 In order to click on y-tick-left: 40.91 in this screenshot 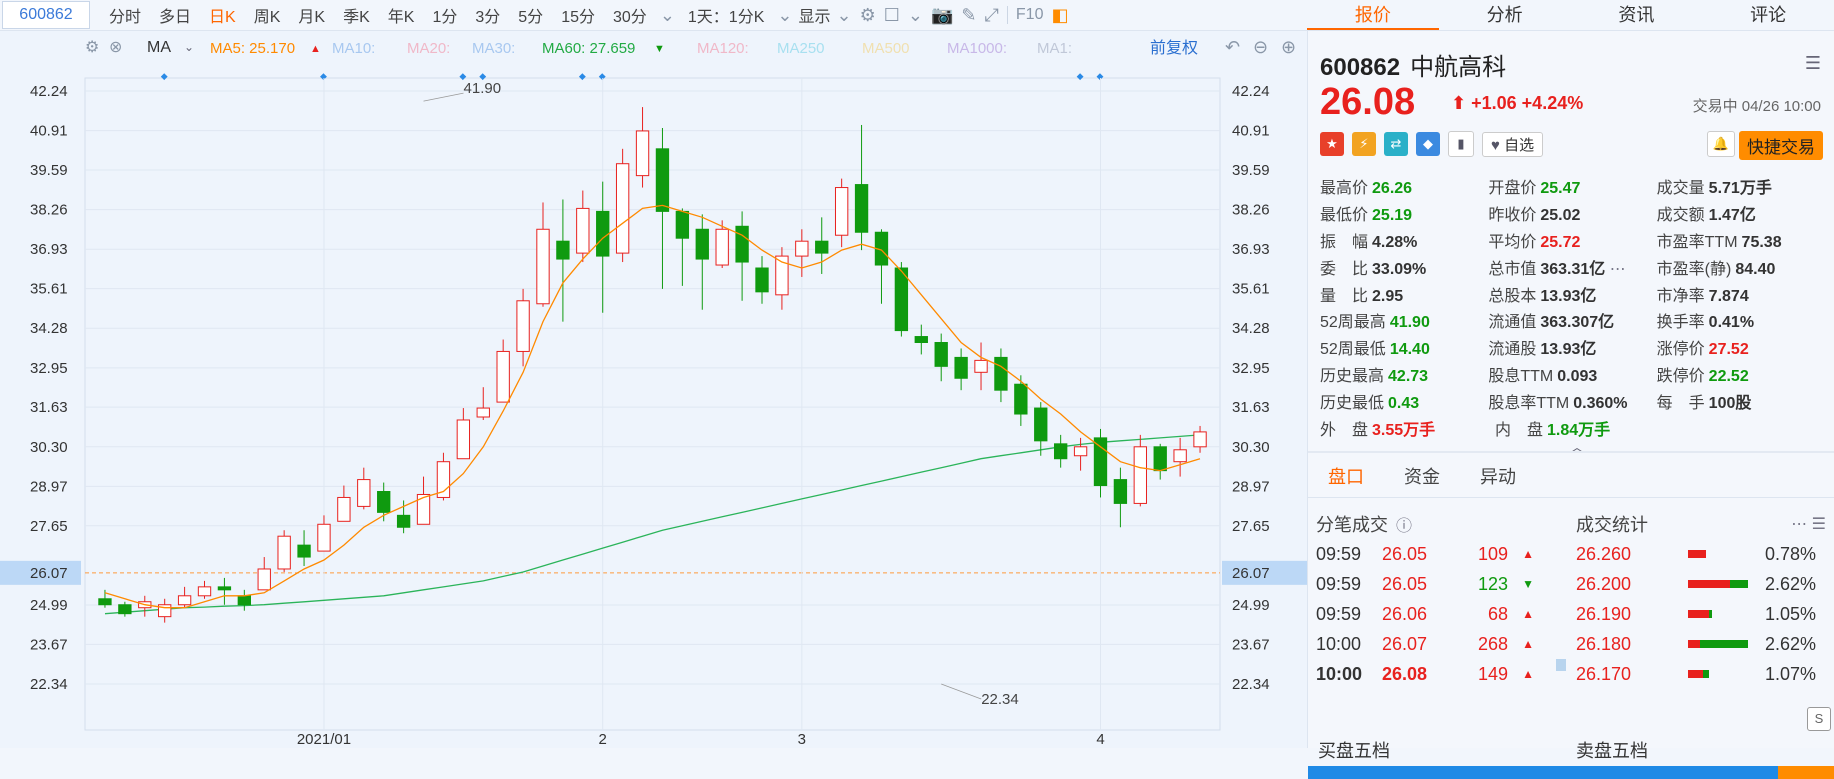, I will do `click(49, 131)`.